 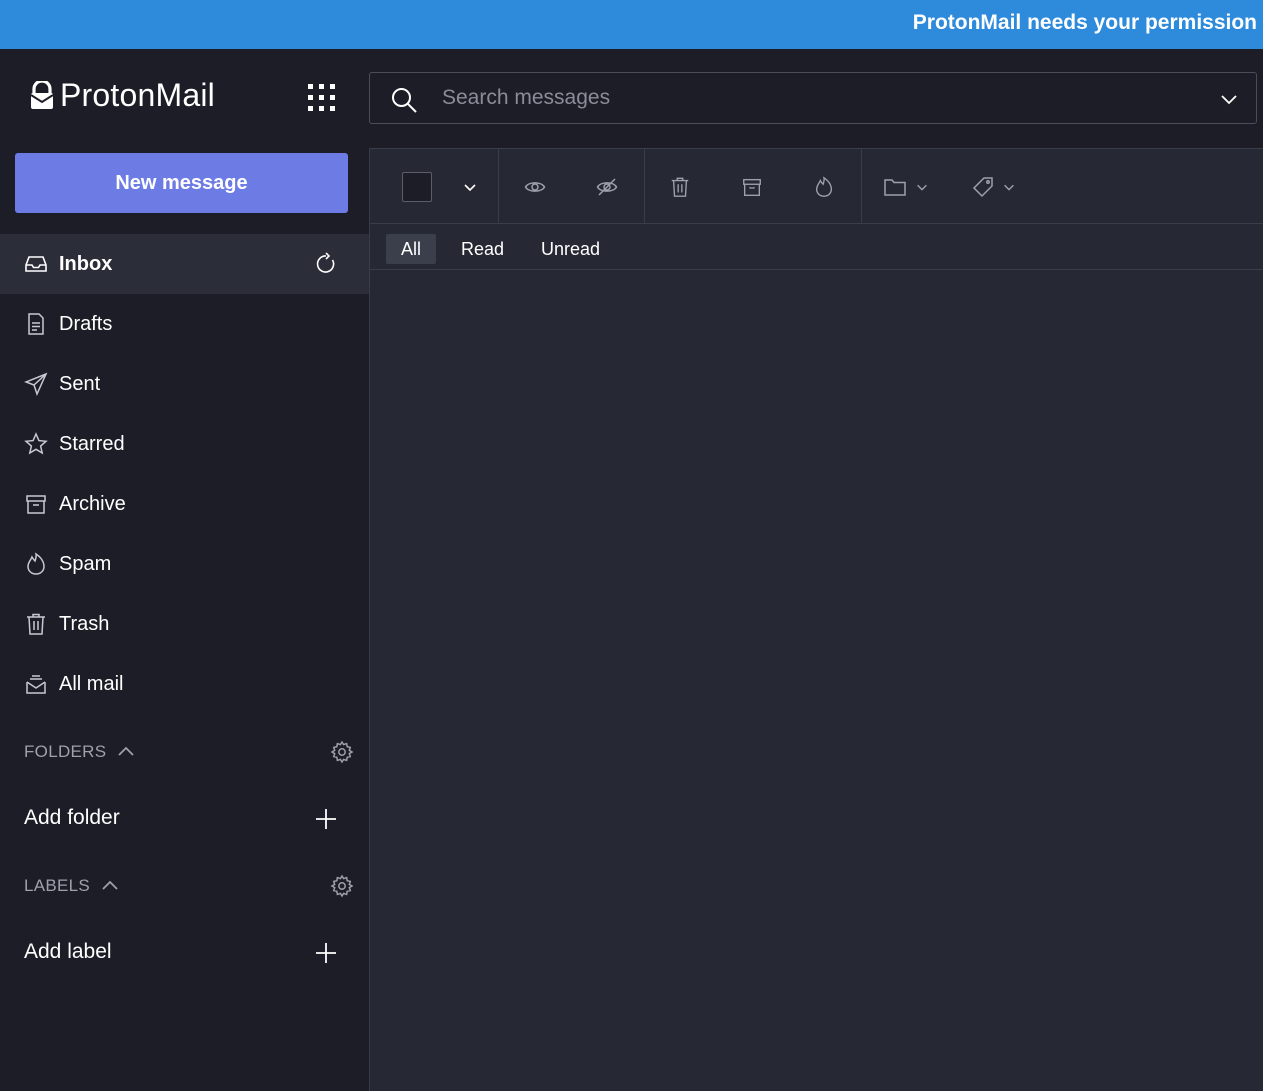 What do you see at coordinates (65, 751) in the screenshot?
I see `folders-title: FOLDERS` at bounding box center [65, 751].